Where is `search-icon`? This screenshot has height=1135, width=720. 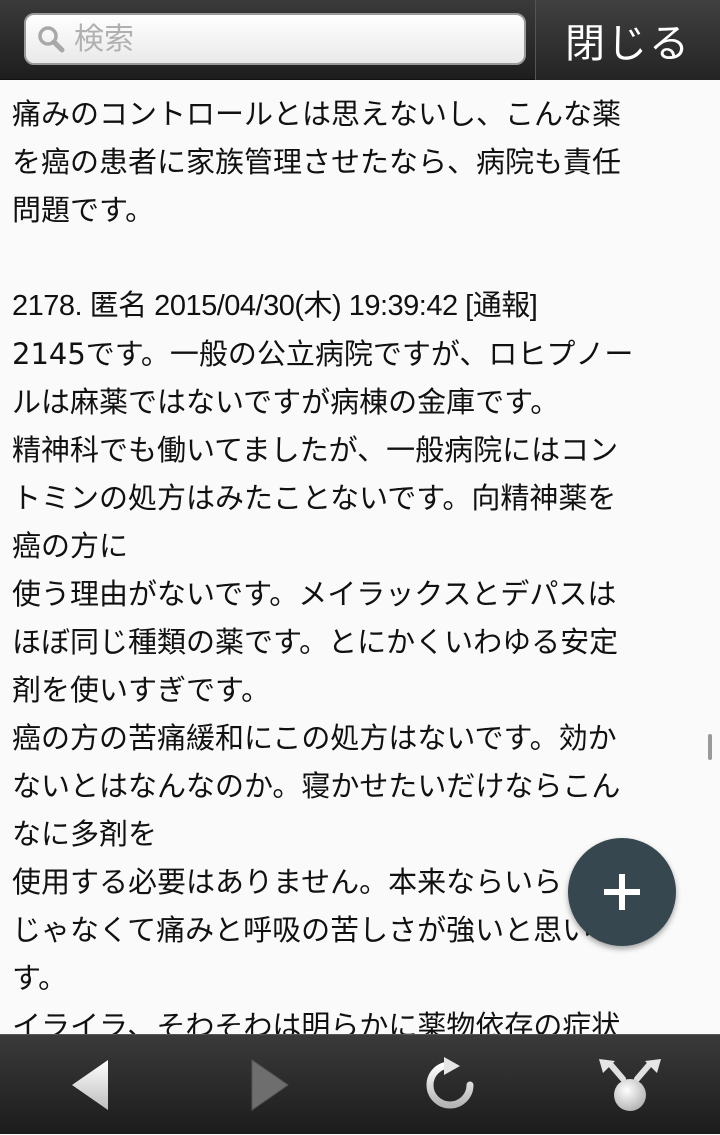 search-icon is located at coordinates (51, 39).